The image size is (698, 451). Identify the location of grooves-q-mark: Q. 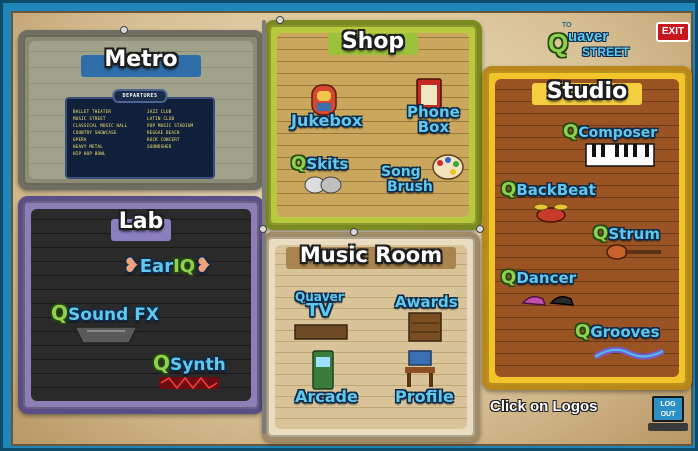
(583, 331).